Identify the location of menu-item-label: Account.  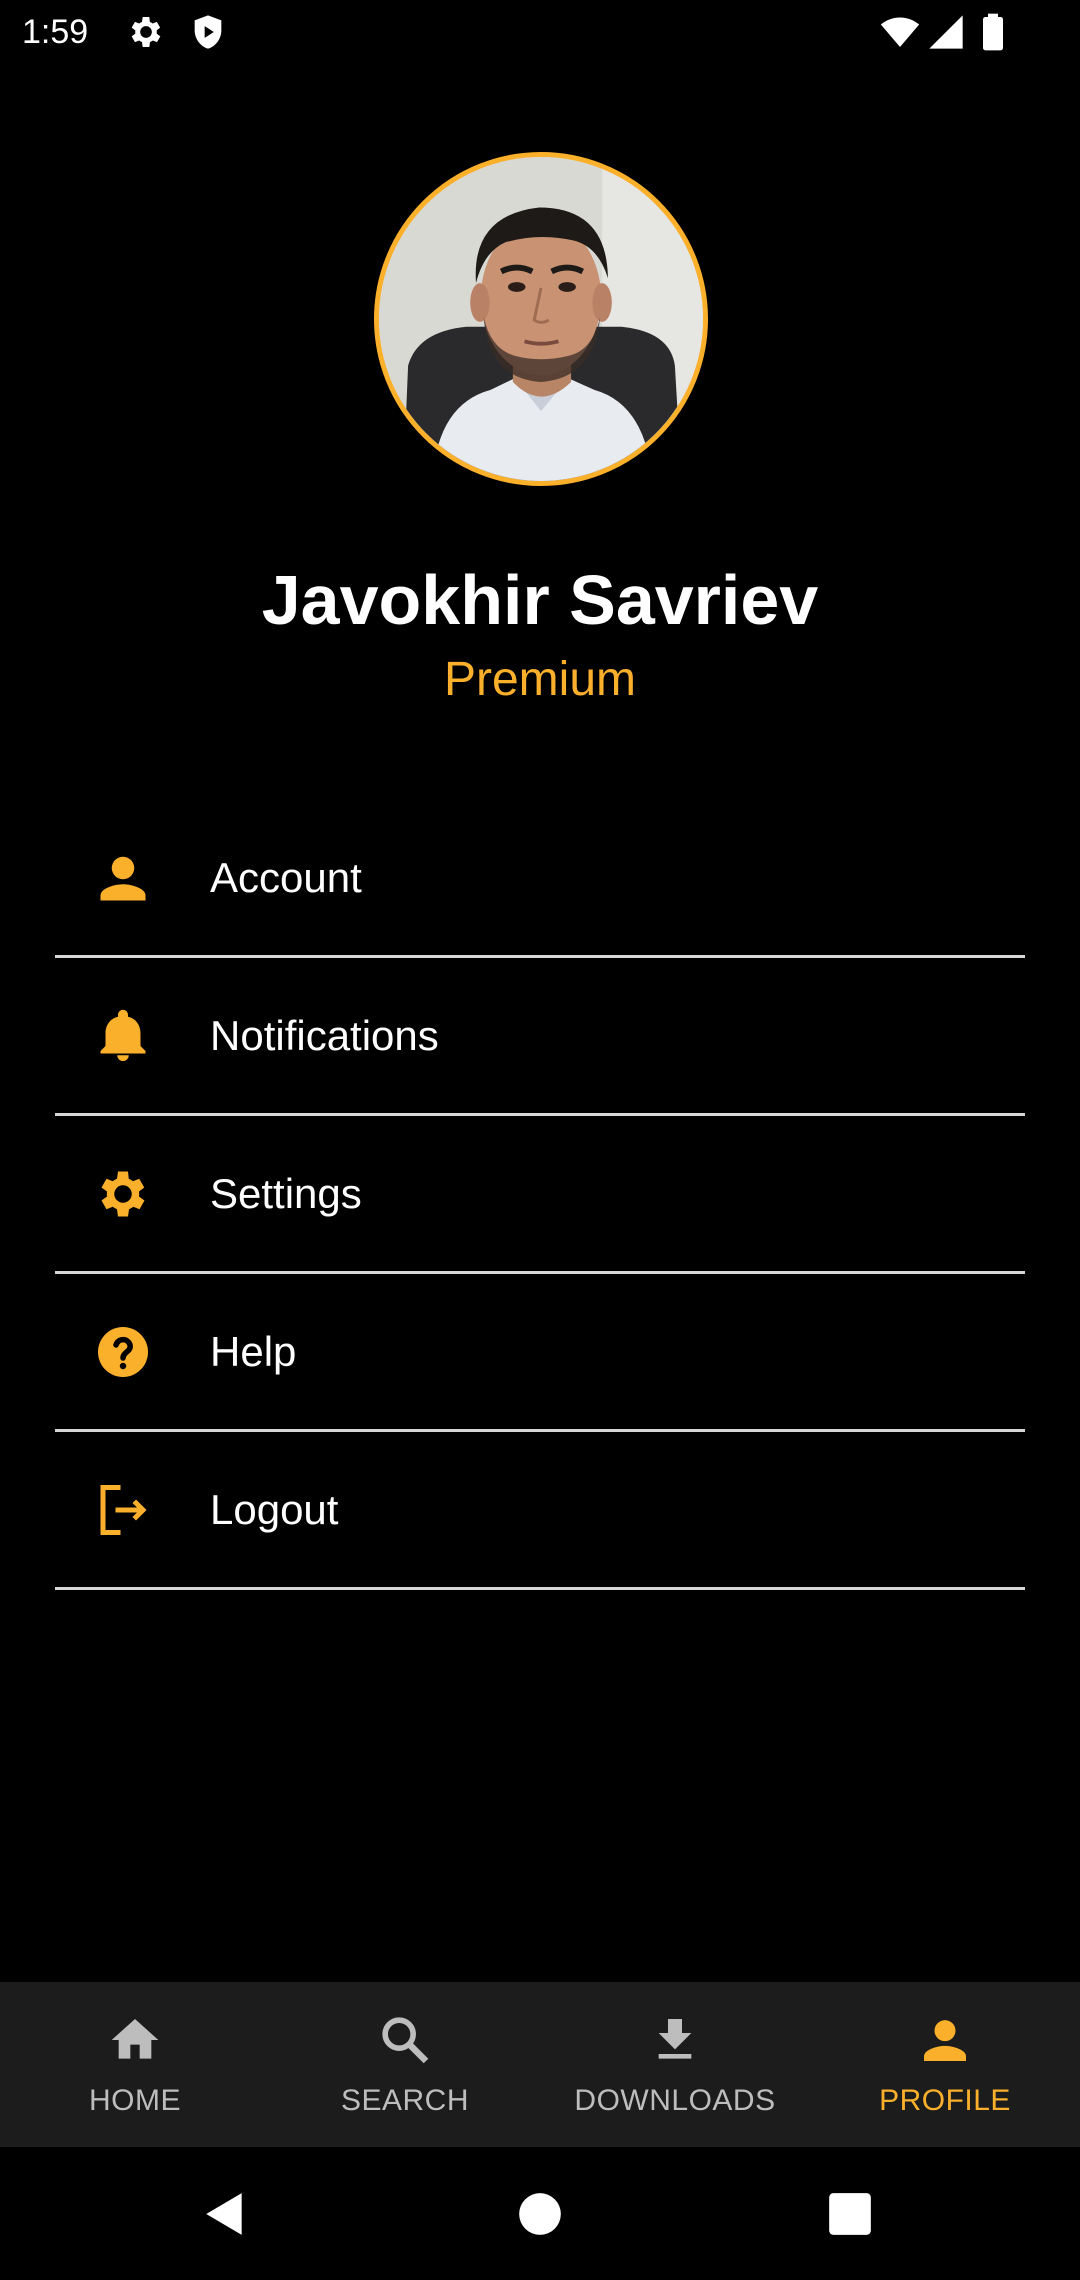
(286, 877).